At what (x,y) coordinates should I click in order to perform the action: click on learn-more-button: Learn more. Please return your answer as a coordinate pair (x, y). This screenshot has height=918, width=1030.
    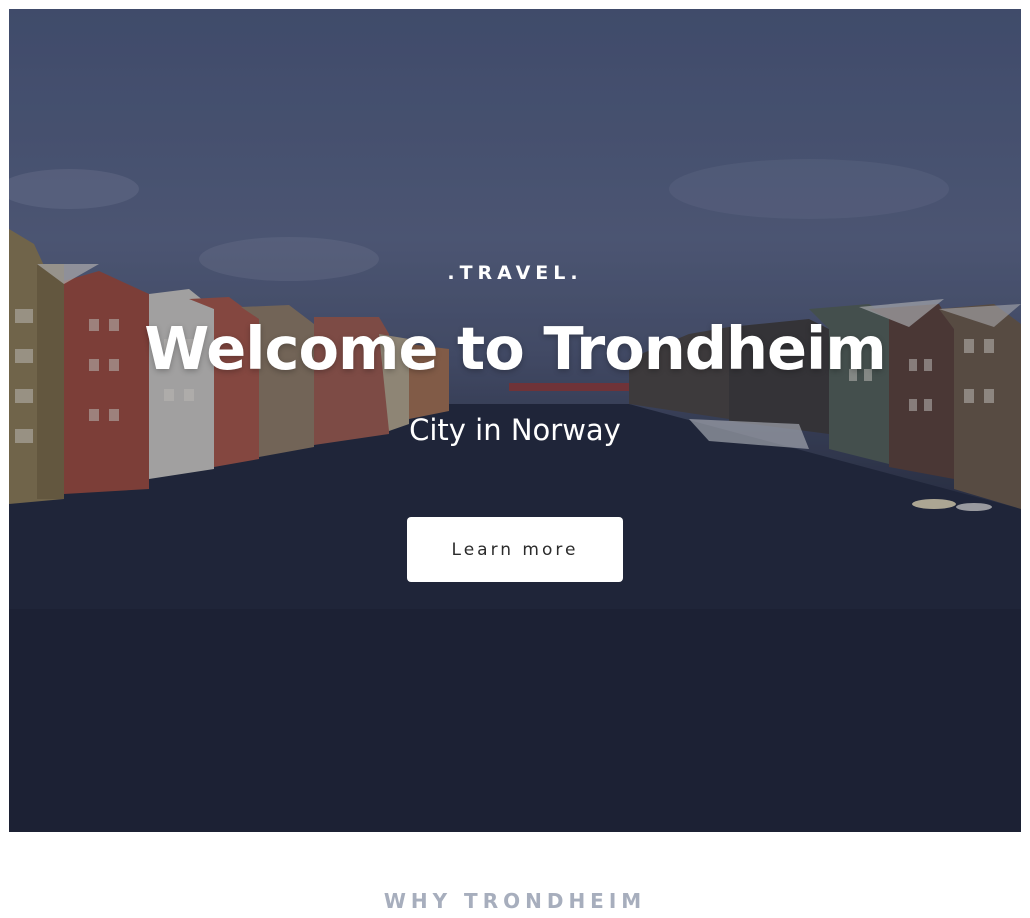
    Looking at the image, I should click on (515, 549).